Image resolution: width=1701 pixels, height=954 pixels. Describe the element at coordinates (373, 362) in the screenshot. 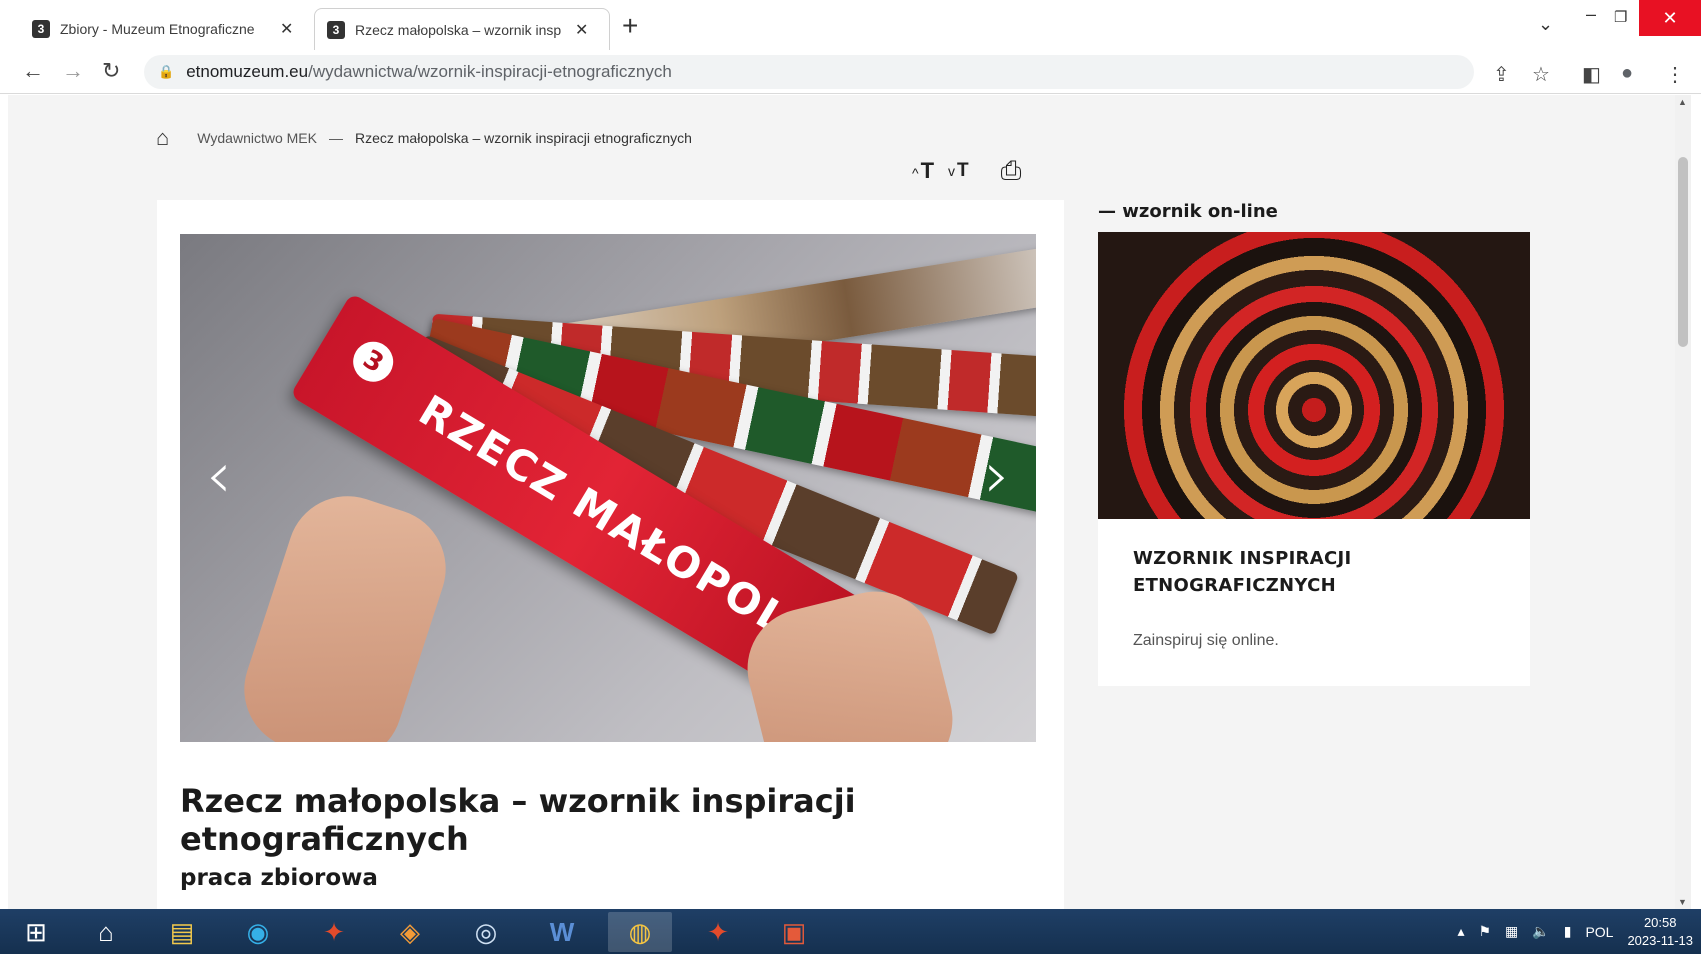

I see `museum-logo-icon: 3` at that location.